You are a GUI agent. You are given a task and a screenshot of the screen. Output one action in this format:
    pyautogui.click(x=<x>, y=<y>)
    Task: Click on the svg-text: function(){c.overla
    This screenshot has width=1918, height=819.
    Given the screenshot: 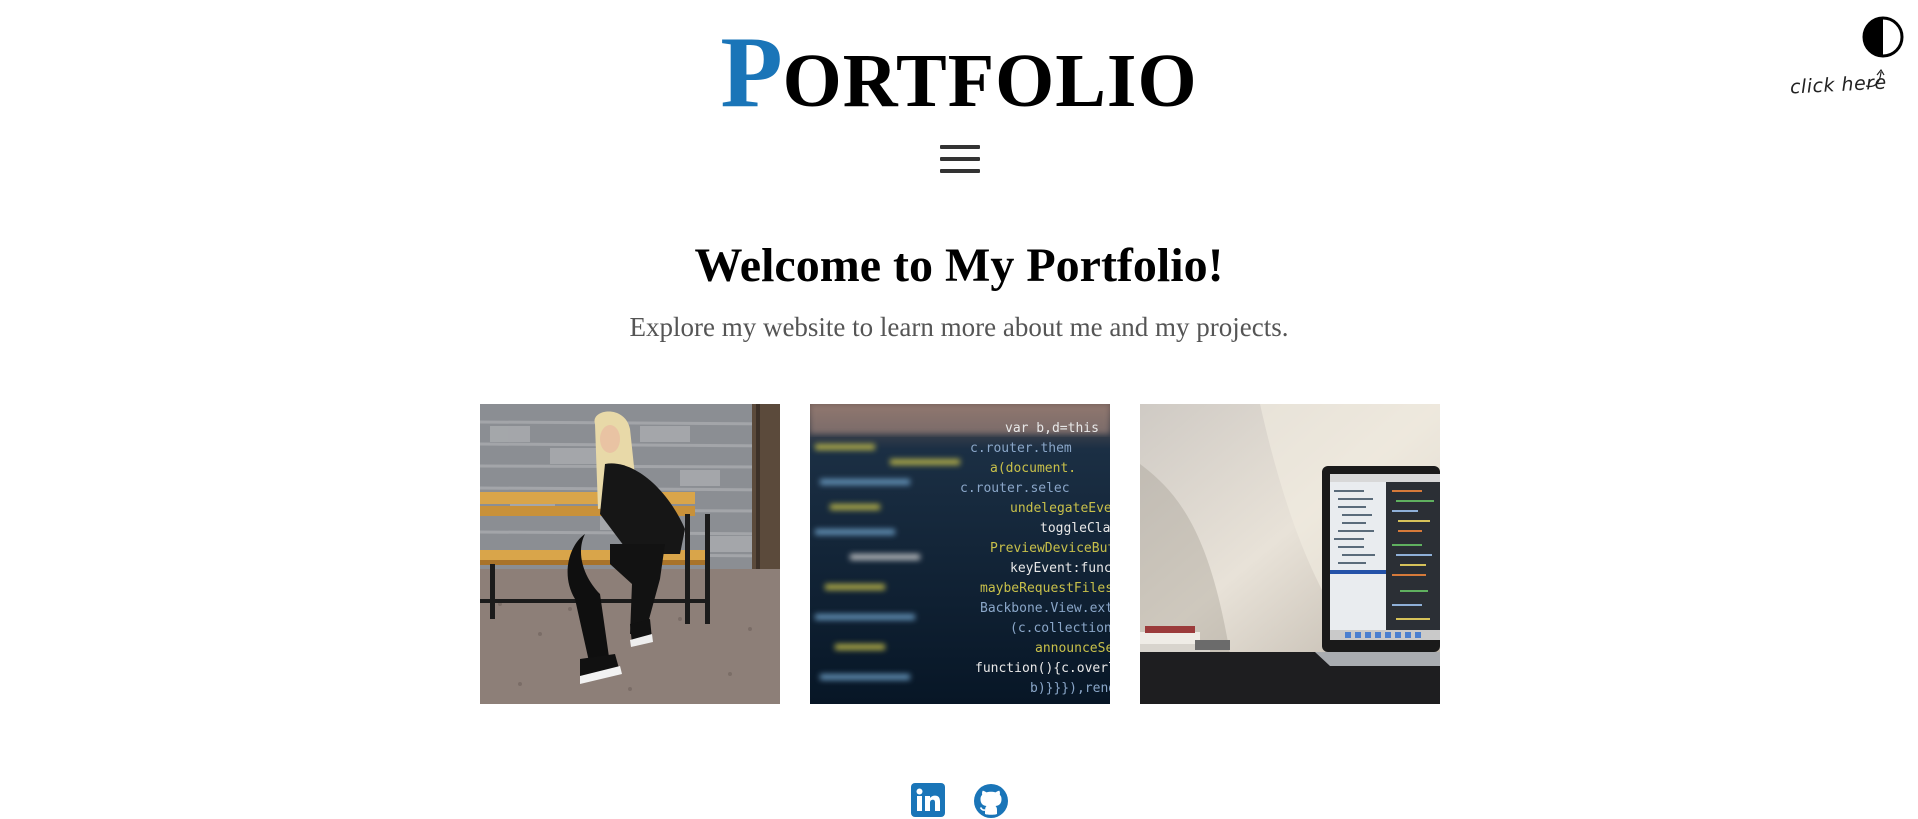 What is the action you would take?
    pyautogui.click(x=1042, y=668)
    